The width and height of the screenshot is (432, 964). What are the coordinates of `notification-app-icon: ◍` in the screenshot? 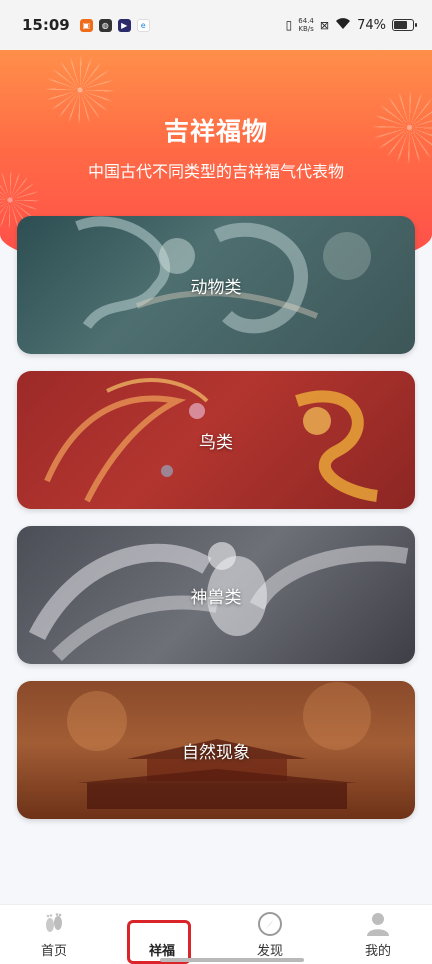 It's located at (105, 25).